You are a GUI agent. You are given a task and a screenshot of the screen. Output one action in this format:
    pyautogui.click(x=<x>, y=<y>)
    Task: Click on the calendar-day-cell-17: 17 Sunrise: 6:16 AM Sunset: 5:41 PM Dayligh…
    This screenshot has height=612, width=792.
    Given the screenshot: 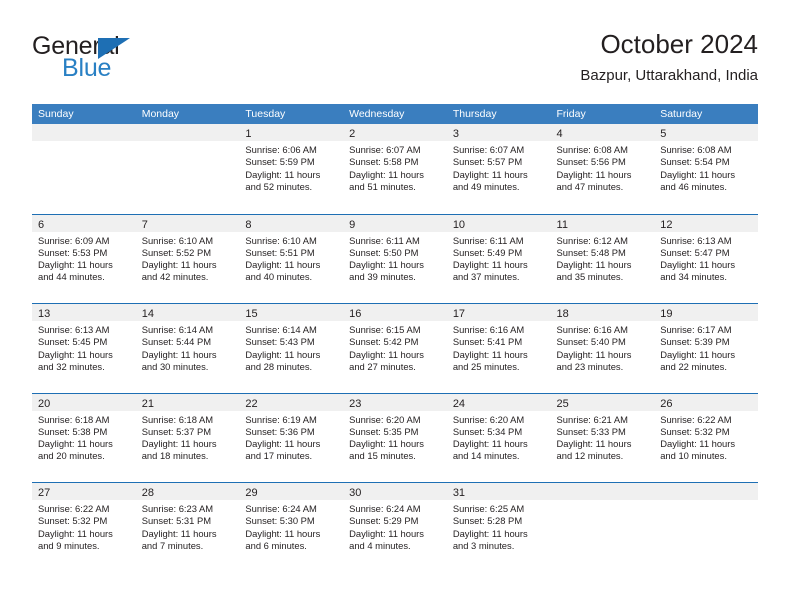 What is the action you would take?
    pyautogui.click(x=498, y=348)
    